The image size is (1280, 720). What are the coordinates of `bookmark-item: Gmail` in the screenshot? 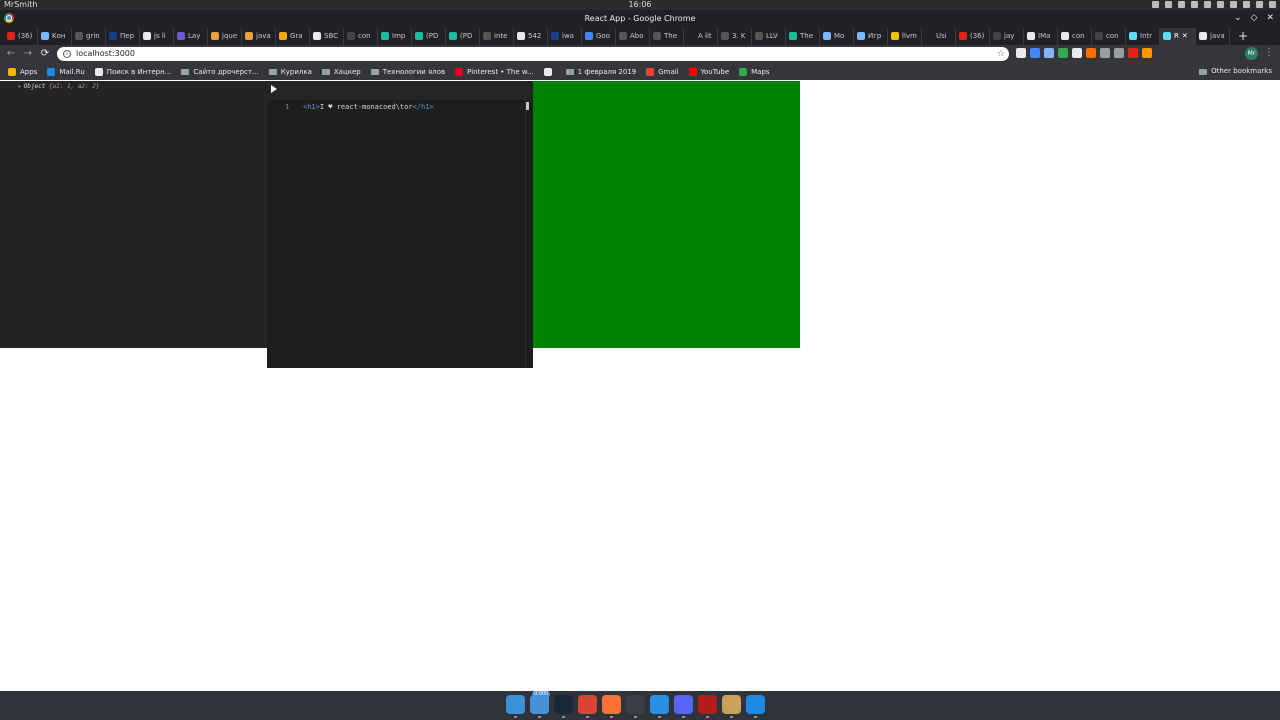 It's located at (662, 71).